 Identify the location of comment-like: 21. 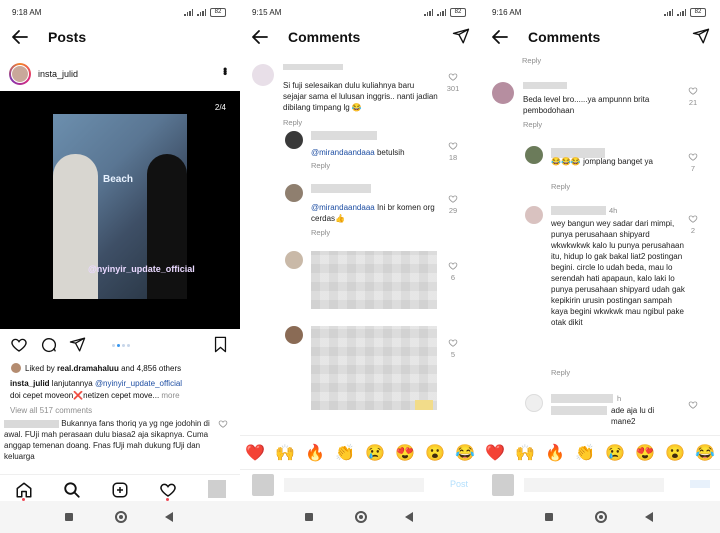
(693, 96).